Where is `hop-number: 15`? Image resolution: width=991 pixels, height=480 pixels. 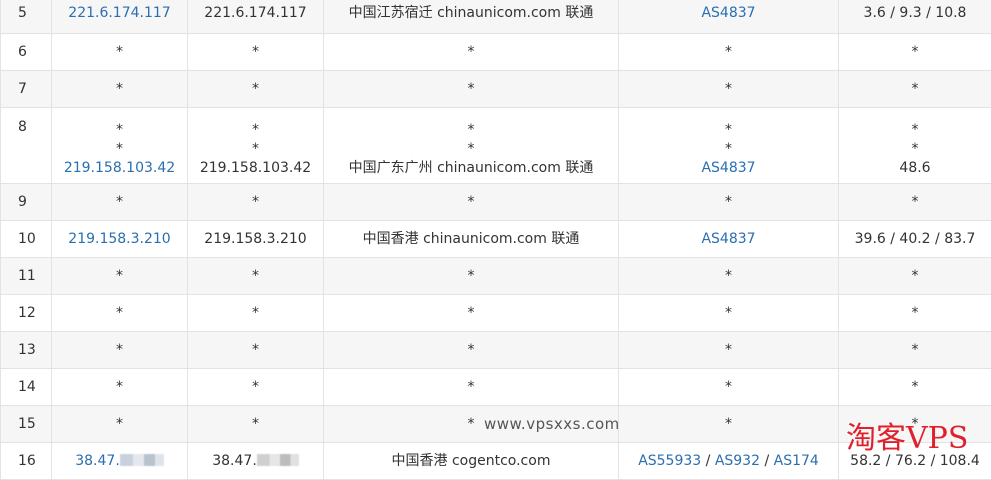
hop-number: 15 is located at coordinates (26, 424).